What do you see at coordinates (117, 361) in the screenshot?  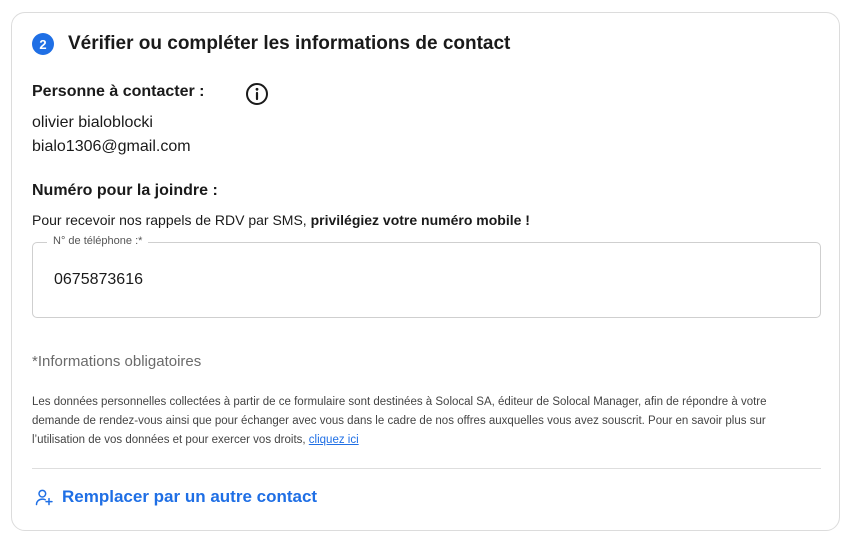 I see `mandatory-note: *Informations obligatoires` at bounding box center [117, 361].